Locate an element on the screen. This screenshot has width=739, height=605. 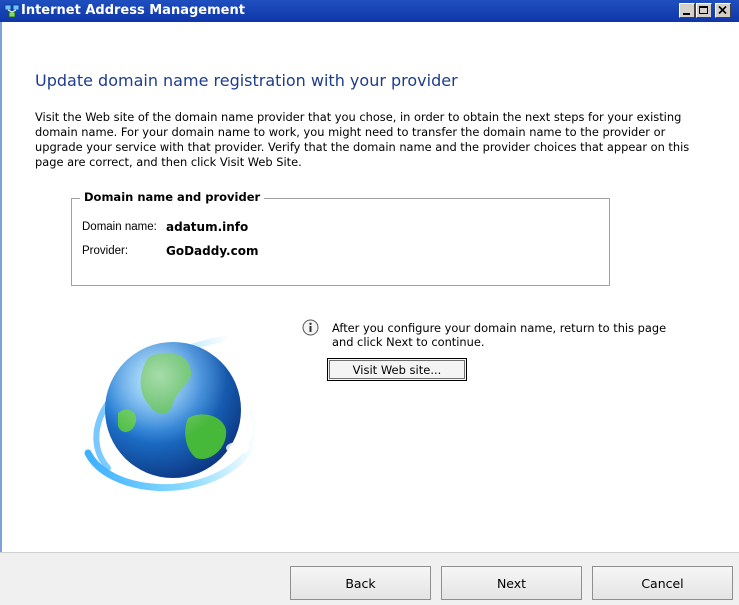
info-icon is located at coordinates (310, 327).